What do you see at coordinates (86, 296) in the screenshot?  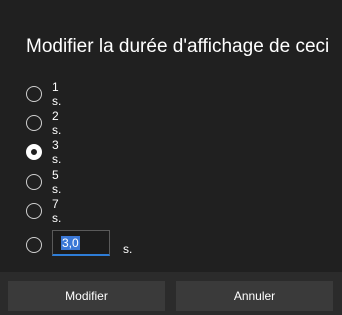 I see `modify-button: Modifier` at bounding box center [86, 296].